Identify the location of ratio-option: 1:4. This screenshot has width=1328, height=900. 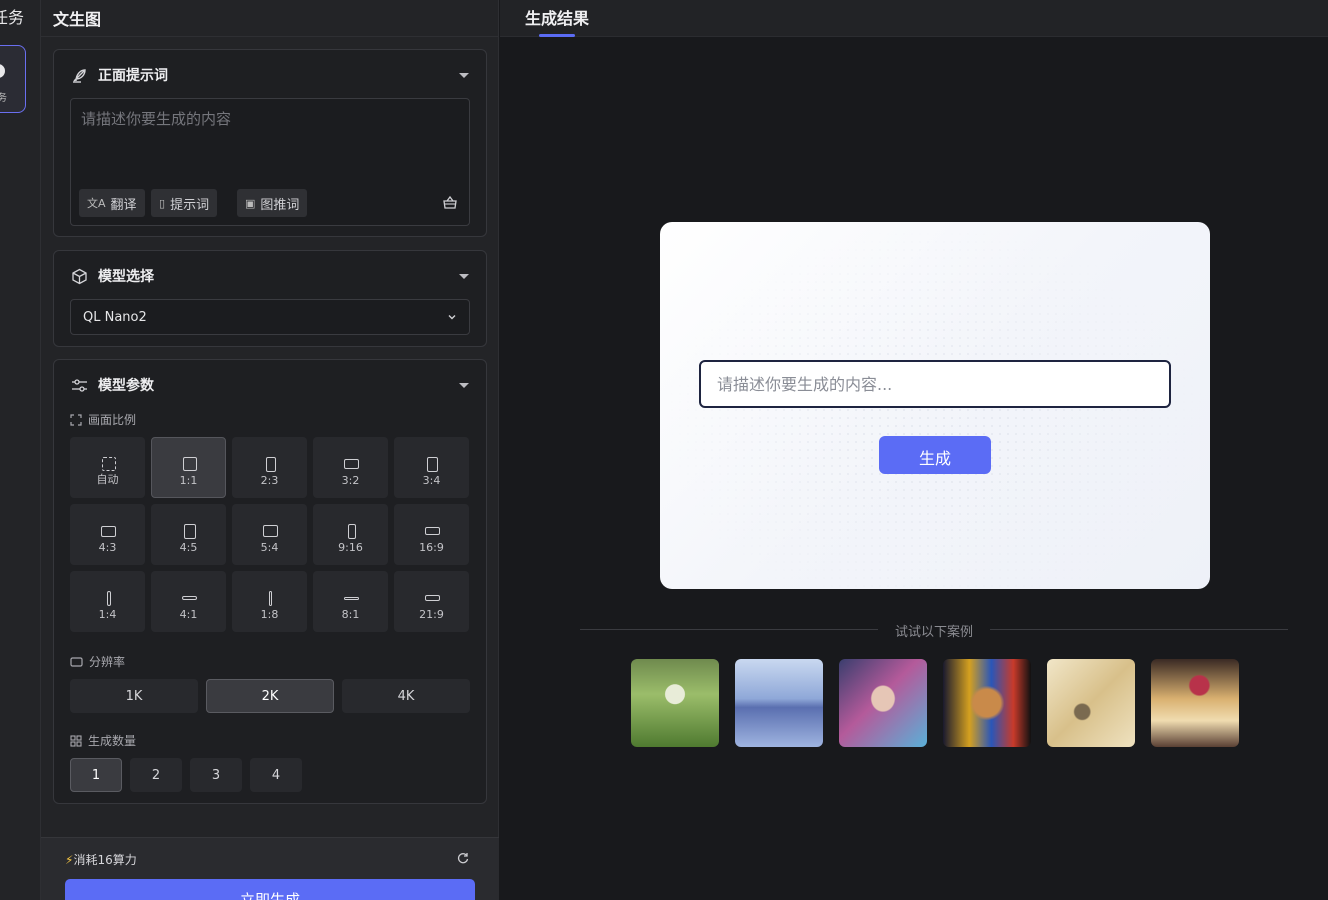
(107, 601).